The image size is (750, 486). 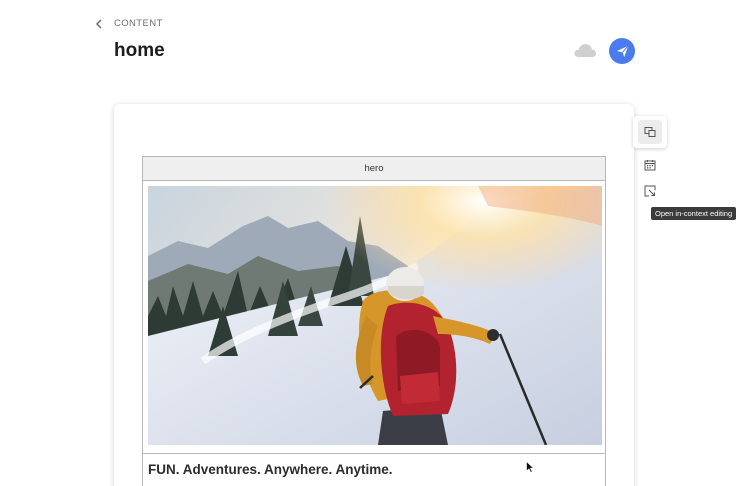 What do you see at coordinates (138, 23) in the screenshot?
I see `breadcrumb: CONTENT` at bounding box center [138, 23].